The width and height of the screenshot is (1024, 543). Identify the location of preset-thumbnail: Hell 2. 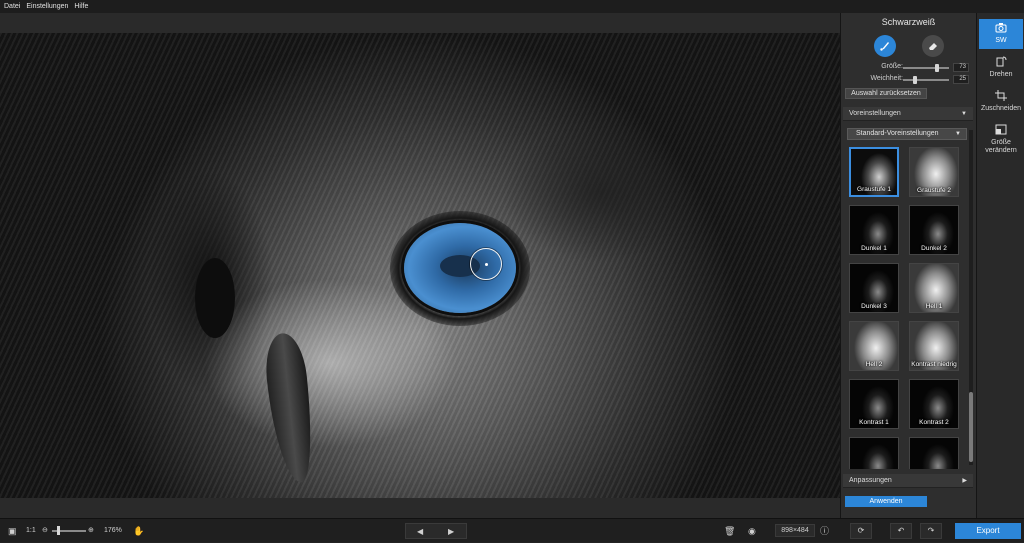
(874, 346).